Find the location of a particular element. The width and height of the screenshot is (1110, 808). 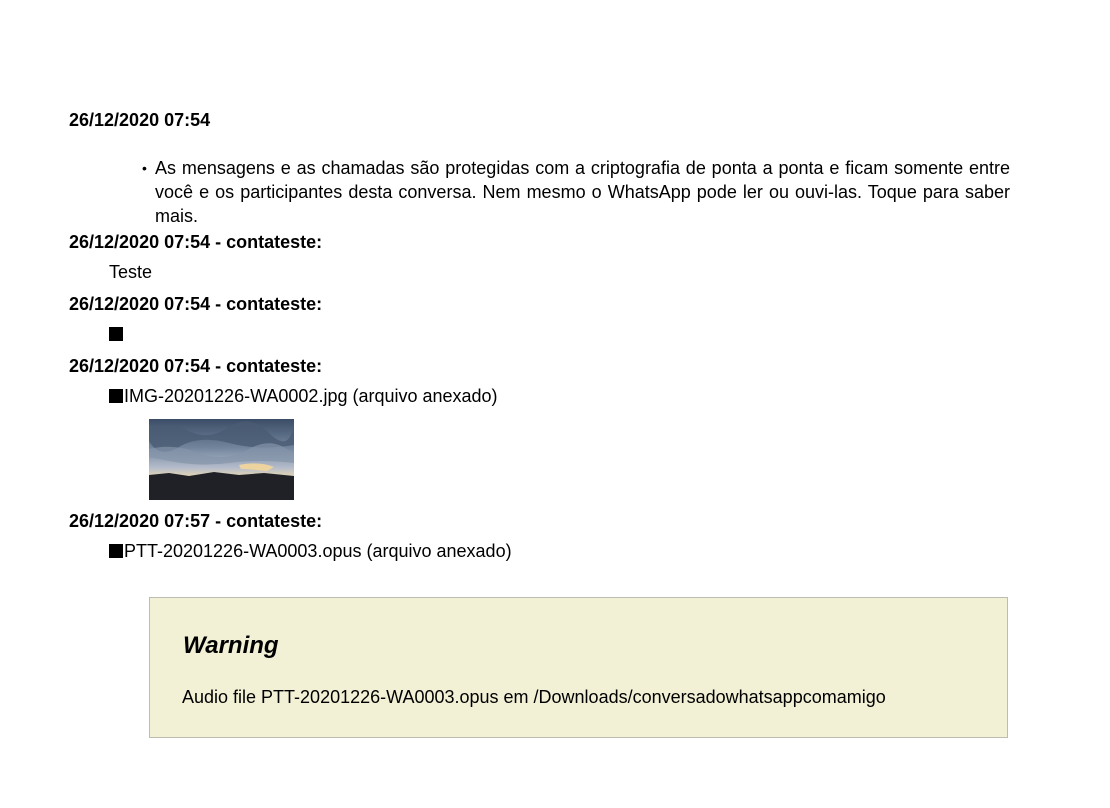

black-square-icon is located at coordinates (116, 334).